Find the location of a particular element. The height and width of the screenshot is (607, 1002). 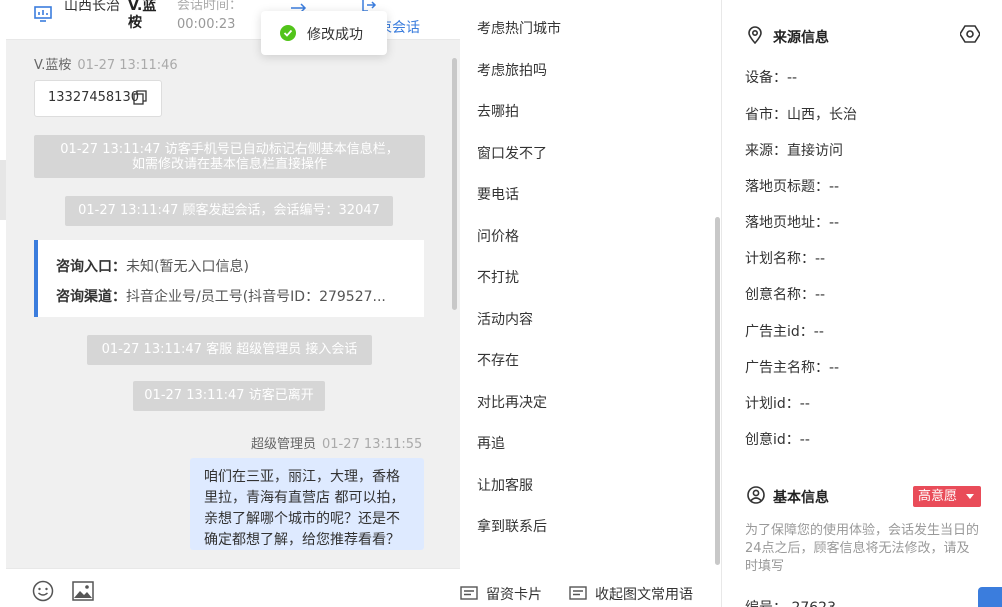

source-field: 省市：山西，长治 is located at coordinates (801, 115).